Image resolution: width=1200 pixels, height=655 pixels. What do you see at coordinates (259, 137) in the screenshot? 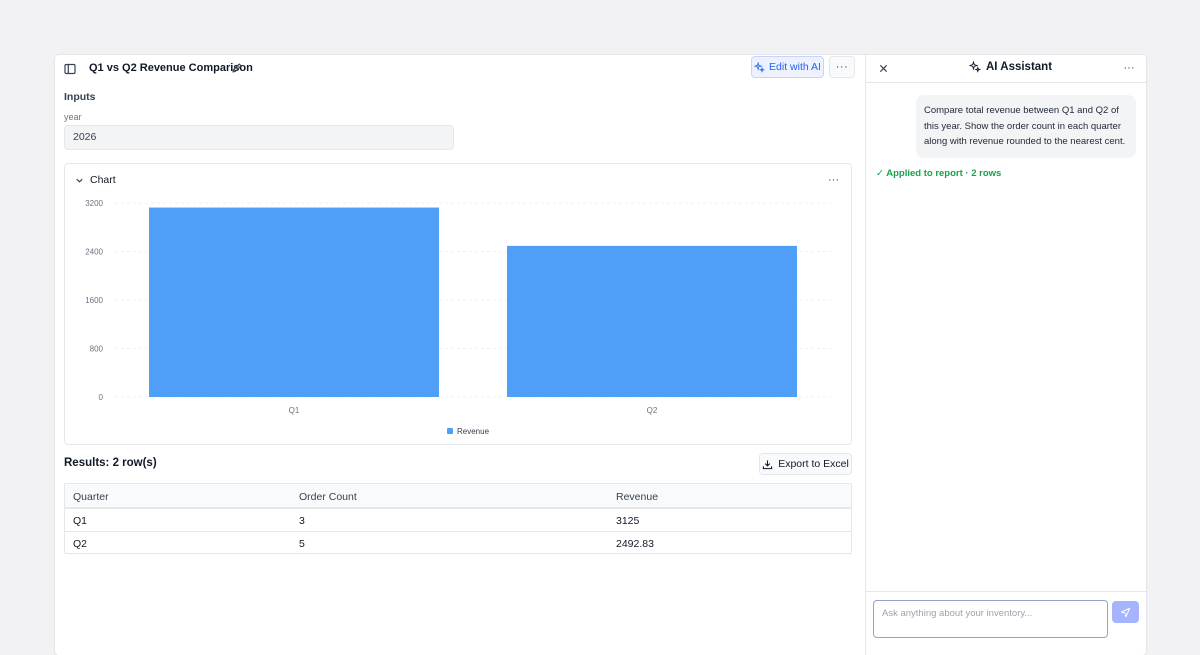
I see `year-input: 2026` at bounding box center [259, 137].